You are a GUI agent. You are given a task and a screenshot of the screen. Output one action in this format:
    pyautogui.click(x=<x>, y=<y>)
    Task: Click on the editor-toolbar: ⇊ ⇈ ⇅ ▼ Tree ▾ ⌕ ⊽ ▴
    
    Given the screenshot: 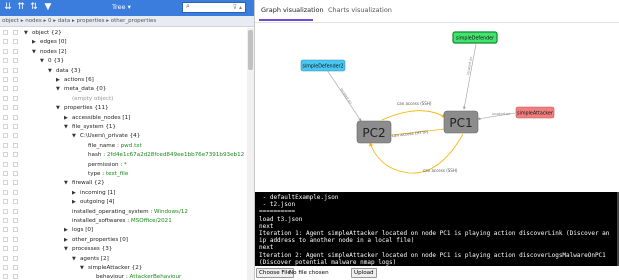 What is the action you would take?
    pyautogui.click(x=127, y=8)
    